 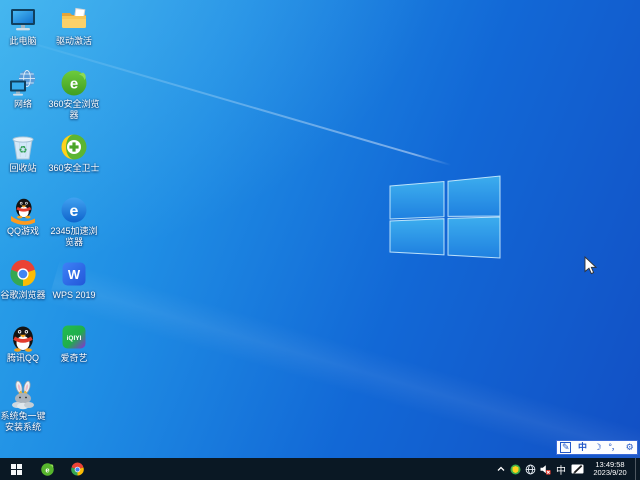 I want to click on taskbar: e 中 13:49:58 2023/9/20, so click(x=320, y=469).